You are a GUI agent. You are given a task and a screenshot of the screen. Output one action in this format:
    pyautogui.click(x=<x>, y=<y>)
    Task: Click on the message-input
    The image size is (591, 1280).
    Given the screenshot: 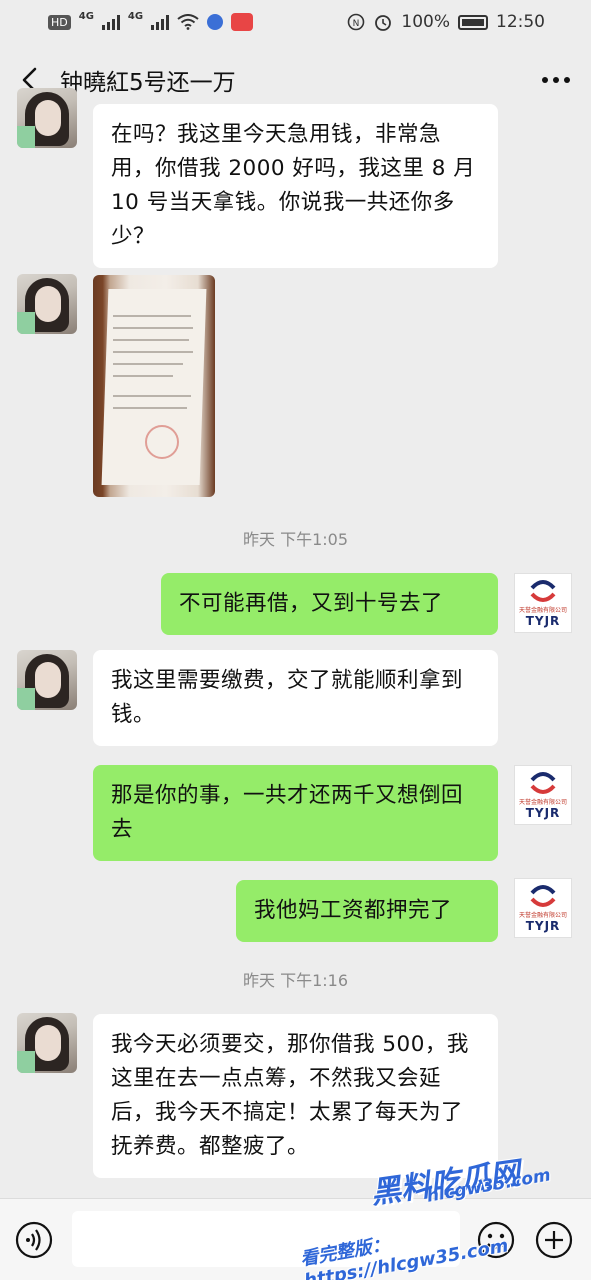 What is the action you would take?
    pyautogui.click(x=266, y=1239)
    